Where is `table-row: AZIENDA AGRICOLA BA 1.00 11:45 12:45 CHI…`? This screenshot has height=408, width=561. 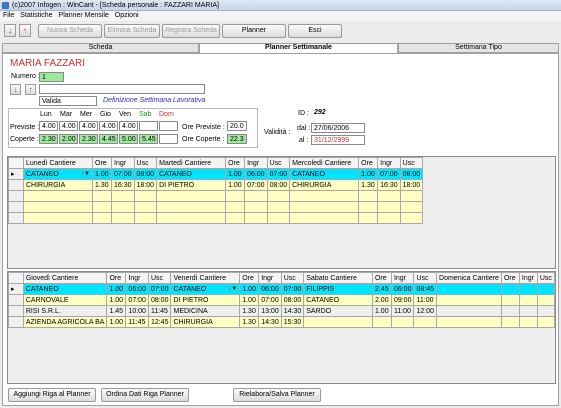 table-row: AZIENDA AGRICOLA BA 1.00 11:45 12:45 CHI… is located at coordinates (281, 322).